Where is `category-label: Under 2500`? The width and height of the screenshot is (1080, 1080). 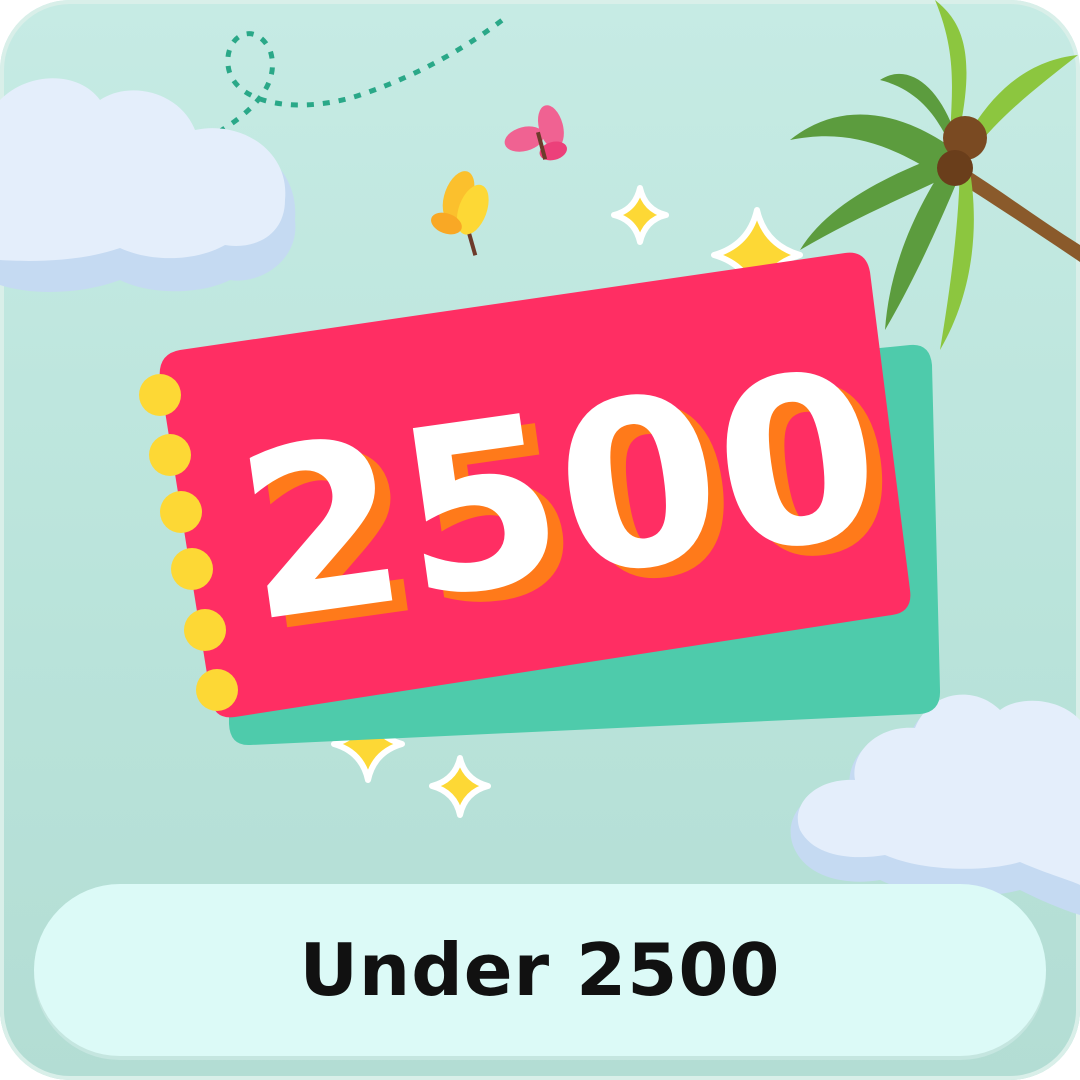 category-label: Under 2500 is located at coordinates (540, 970).